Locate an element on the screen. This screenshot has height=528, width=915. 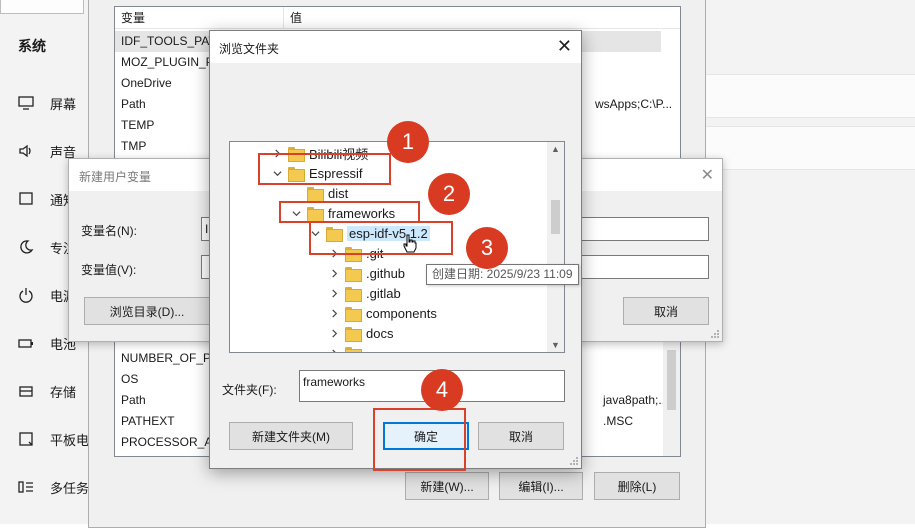
tree-node-label: components is located at coordinates (401, 313).